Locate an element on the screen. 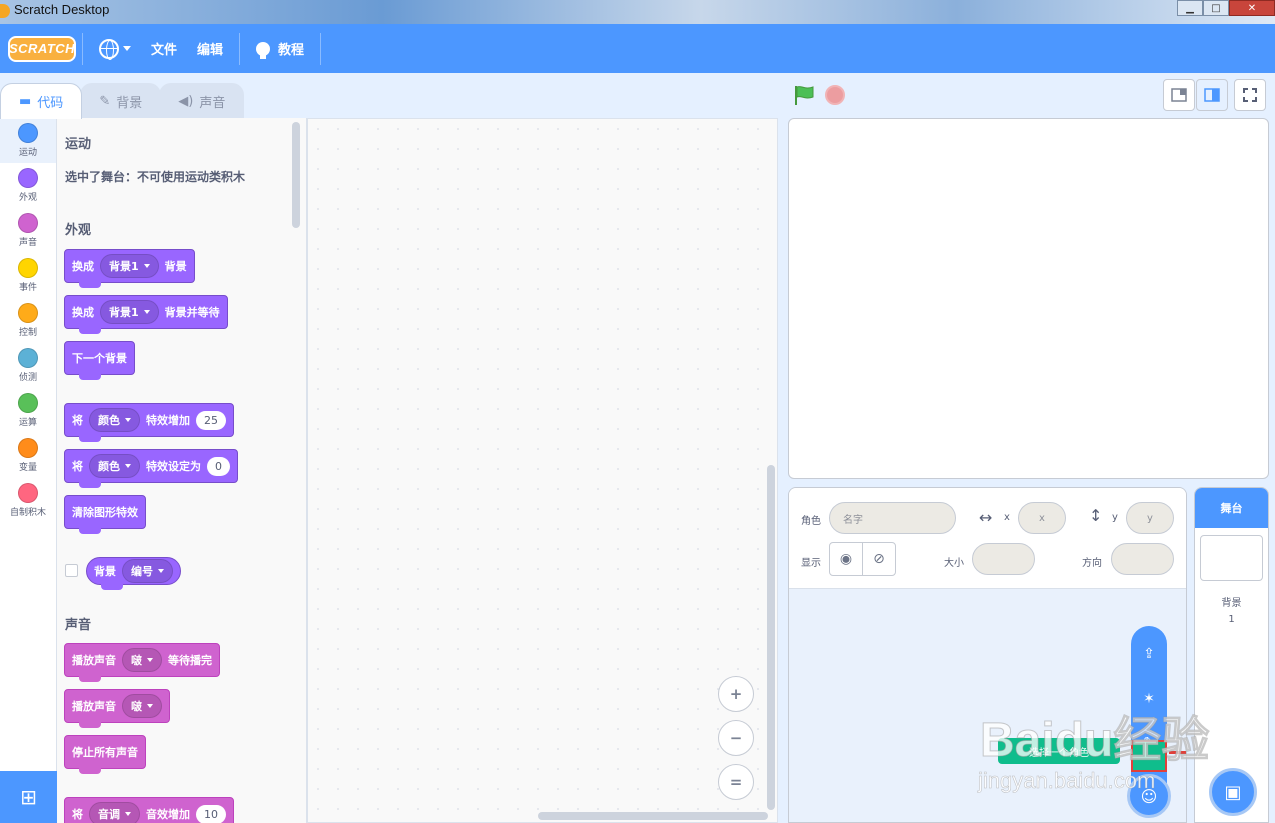 Image resolution: width=1275 pixels, height=823 pixels. block-play-sound-wait: 播放声音 啵 等待播完 is located at coordinates (142, 662).